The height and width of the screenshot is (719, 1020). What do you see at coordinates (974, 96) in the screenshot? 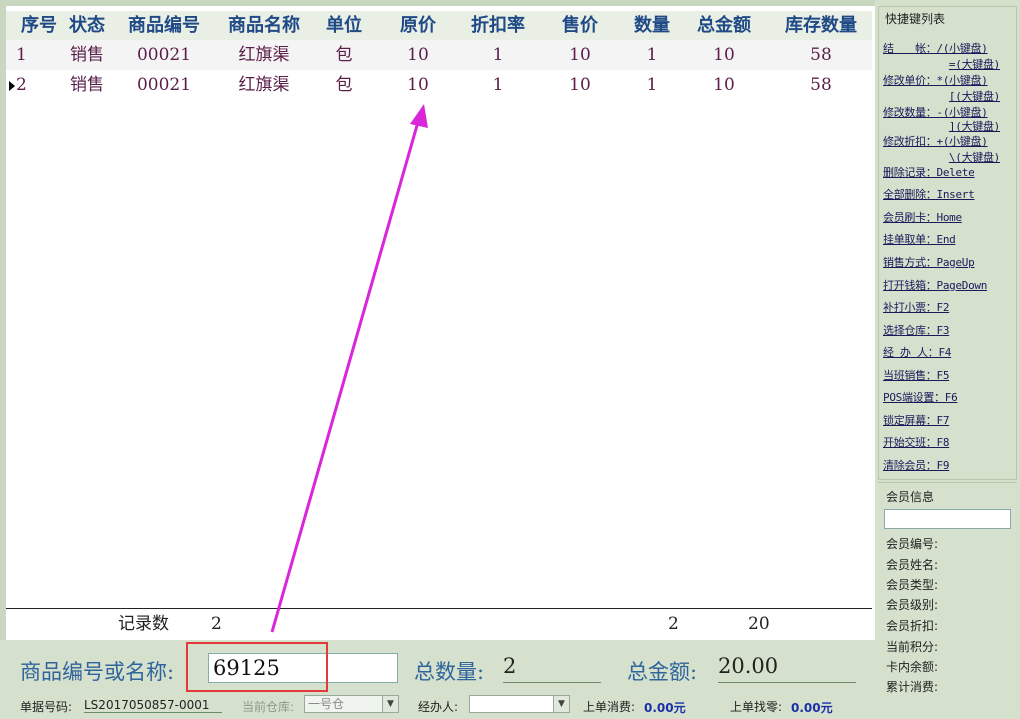
I see `shortcut-edit-price-alt: [(大键盘)` at bounding box center [974, 96].